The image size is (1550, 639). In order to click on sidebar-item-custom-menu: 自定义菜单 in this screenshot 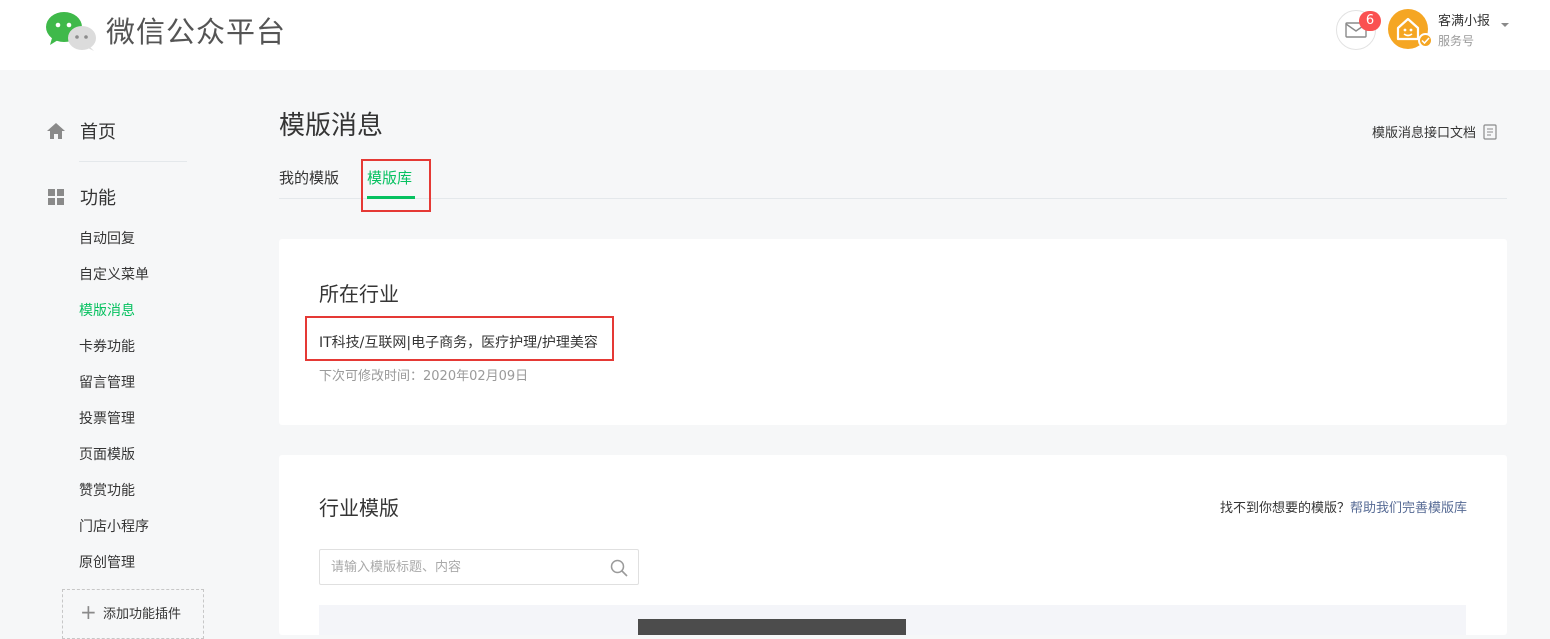, I will do `click(114, 275)`.